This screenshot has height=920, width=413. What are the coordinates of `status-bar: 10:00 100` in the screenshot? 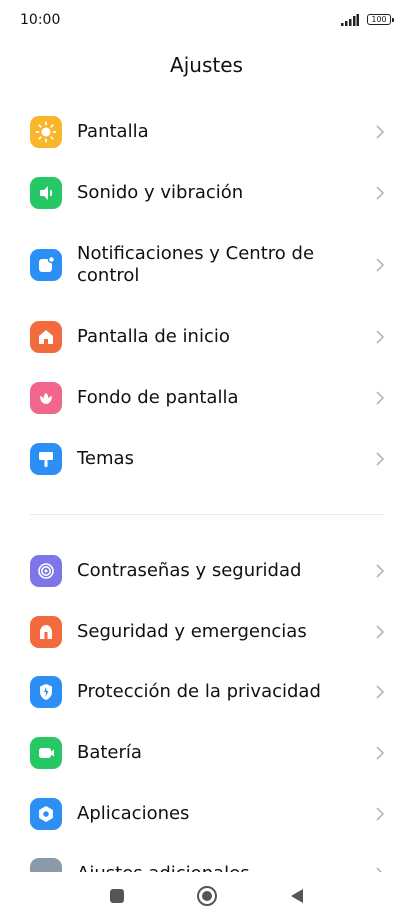 It's located at (206, 20).